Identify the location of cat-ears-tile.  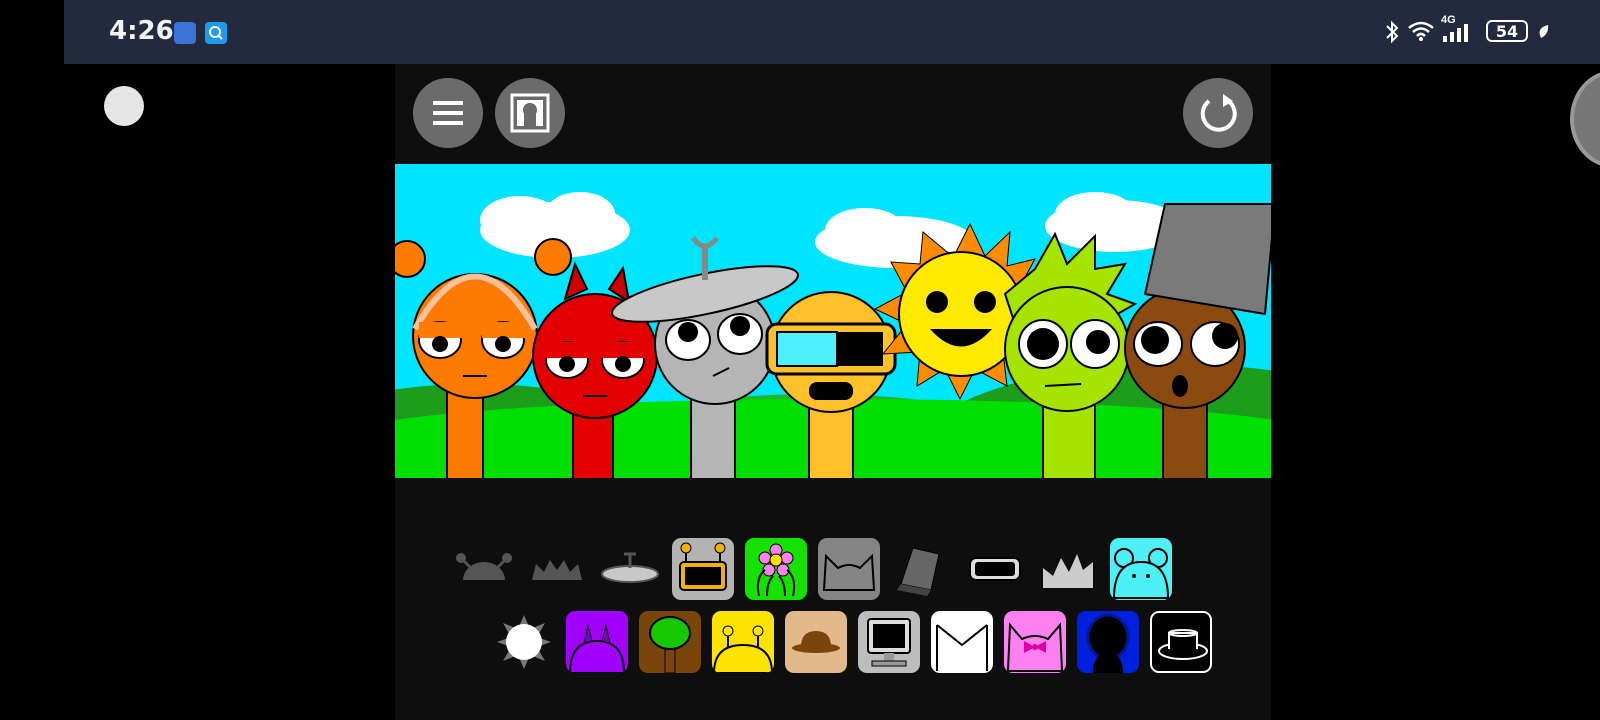
(849, 569).